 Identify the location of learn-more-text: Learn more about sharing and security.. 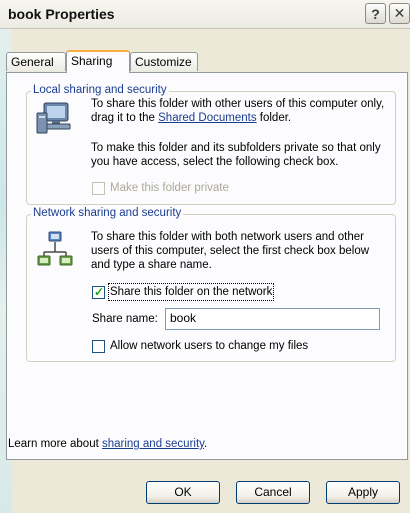
(107, 444).